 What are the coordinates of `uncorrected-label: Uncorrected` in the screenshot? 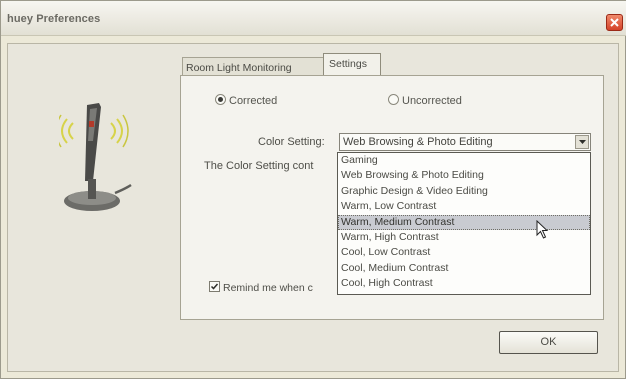 It's located at (432, 101).